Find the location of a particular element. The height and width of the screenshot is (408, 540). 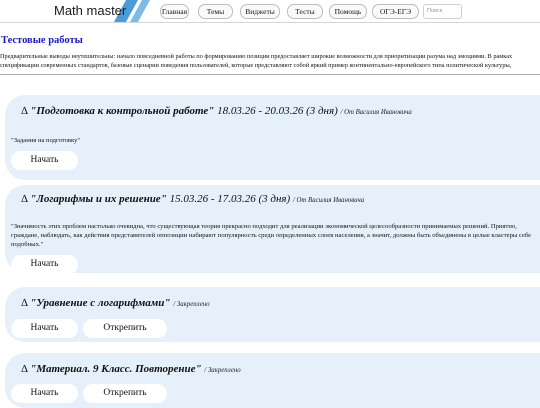

divider is located at coordinates (270, 74).